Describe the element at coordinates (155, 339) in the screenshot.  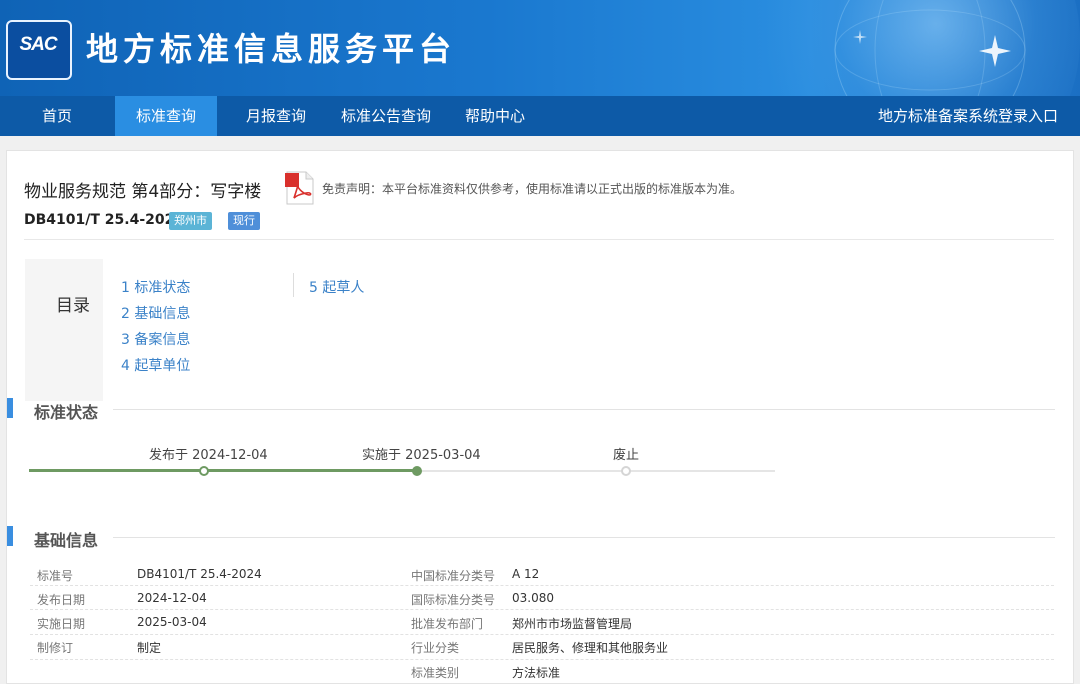
I see `toc-item-filing-info: 3 备案信息` at that location.